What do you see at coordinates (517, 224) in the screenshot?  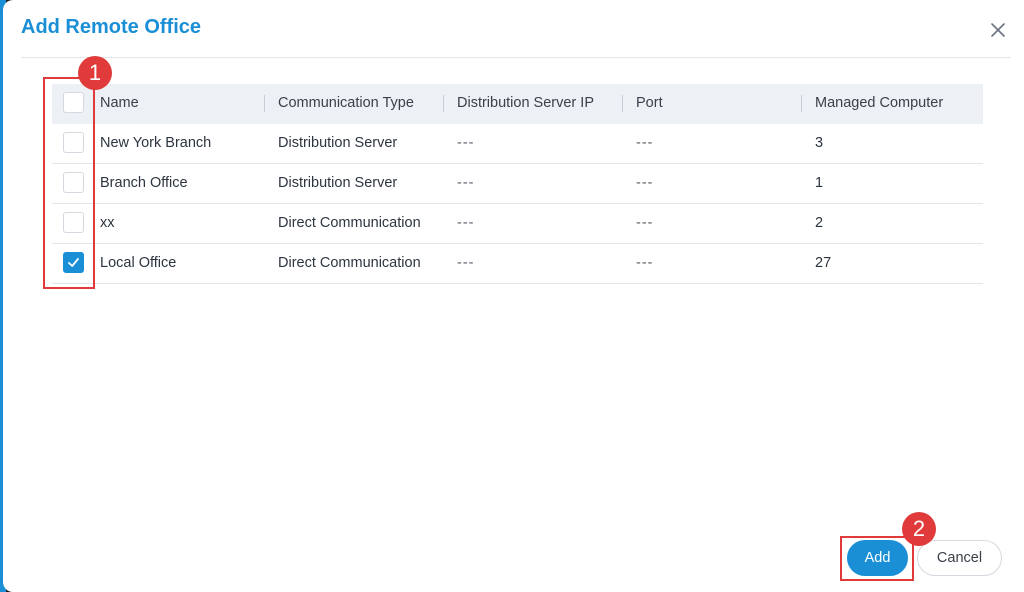 I see `table-row: xx Direct Communication --- --- 2` at bounding box center [517, 224].